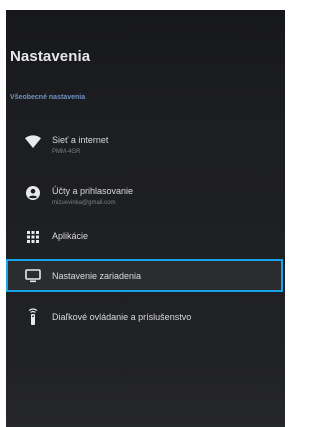 This screenshot has height=427, width=320. Describe the element at coordinates (80, 140) in the screenshot. I see `settings-item-label: Sieť a internet` at that location.